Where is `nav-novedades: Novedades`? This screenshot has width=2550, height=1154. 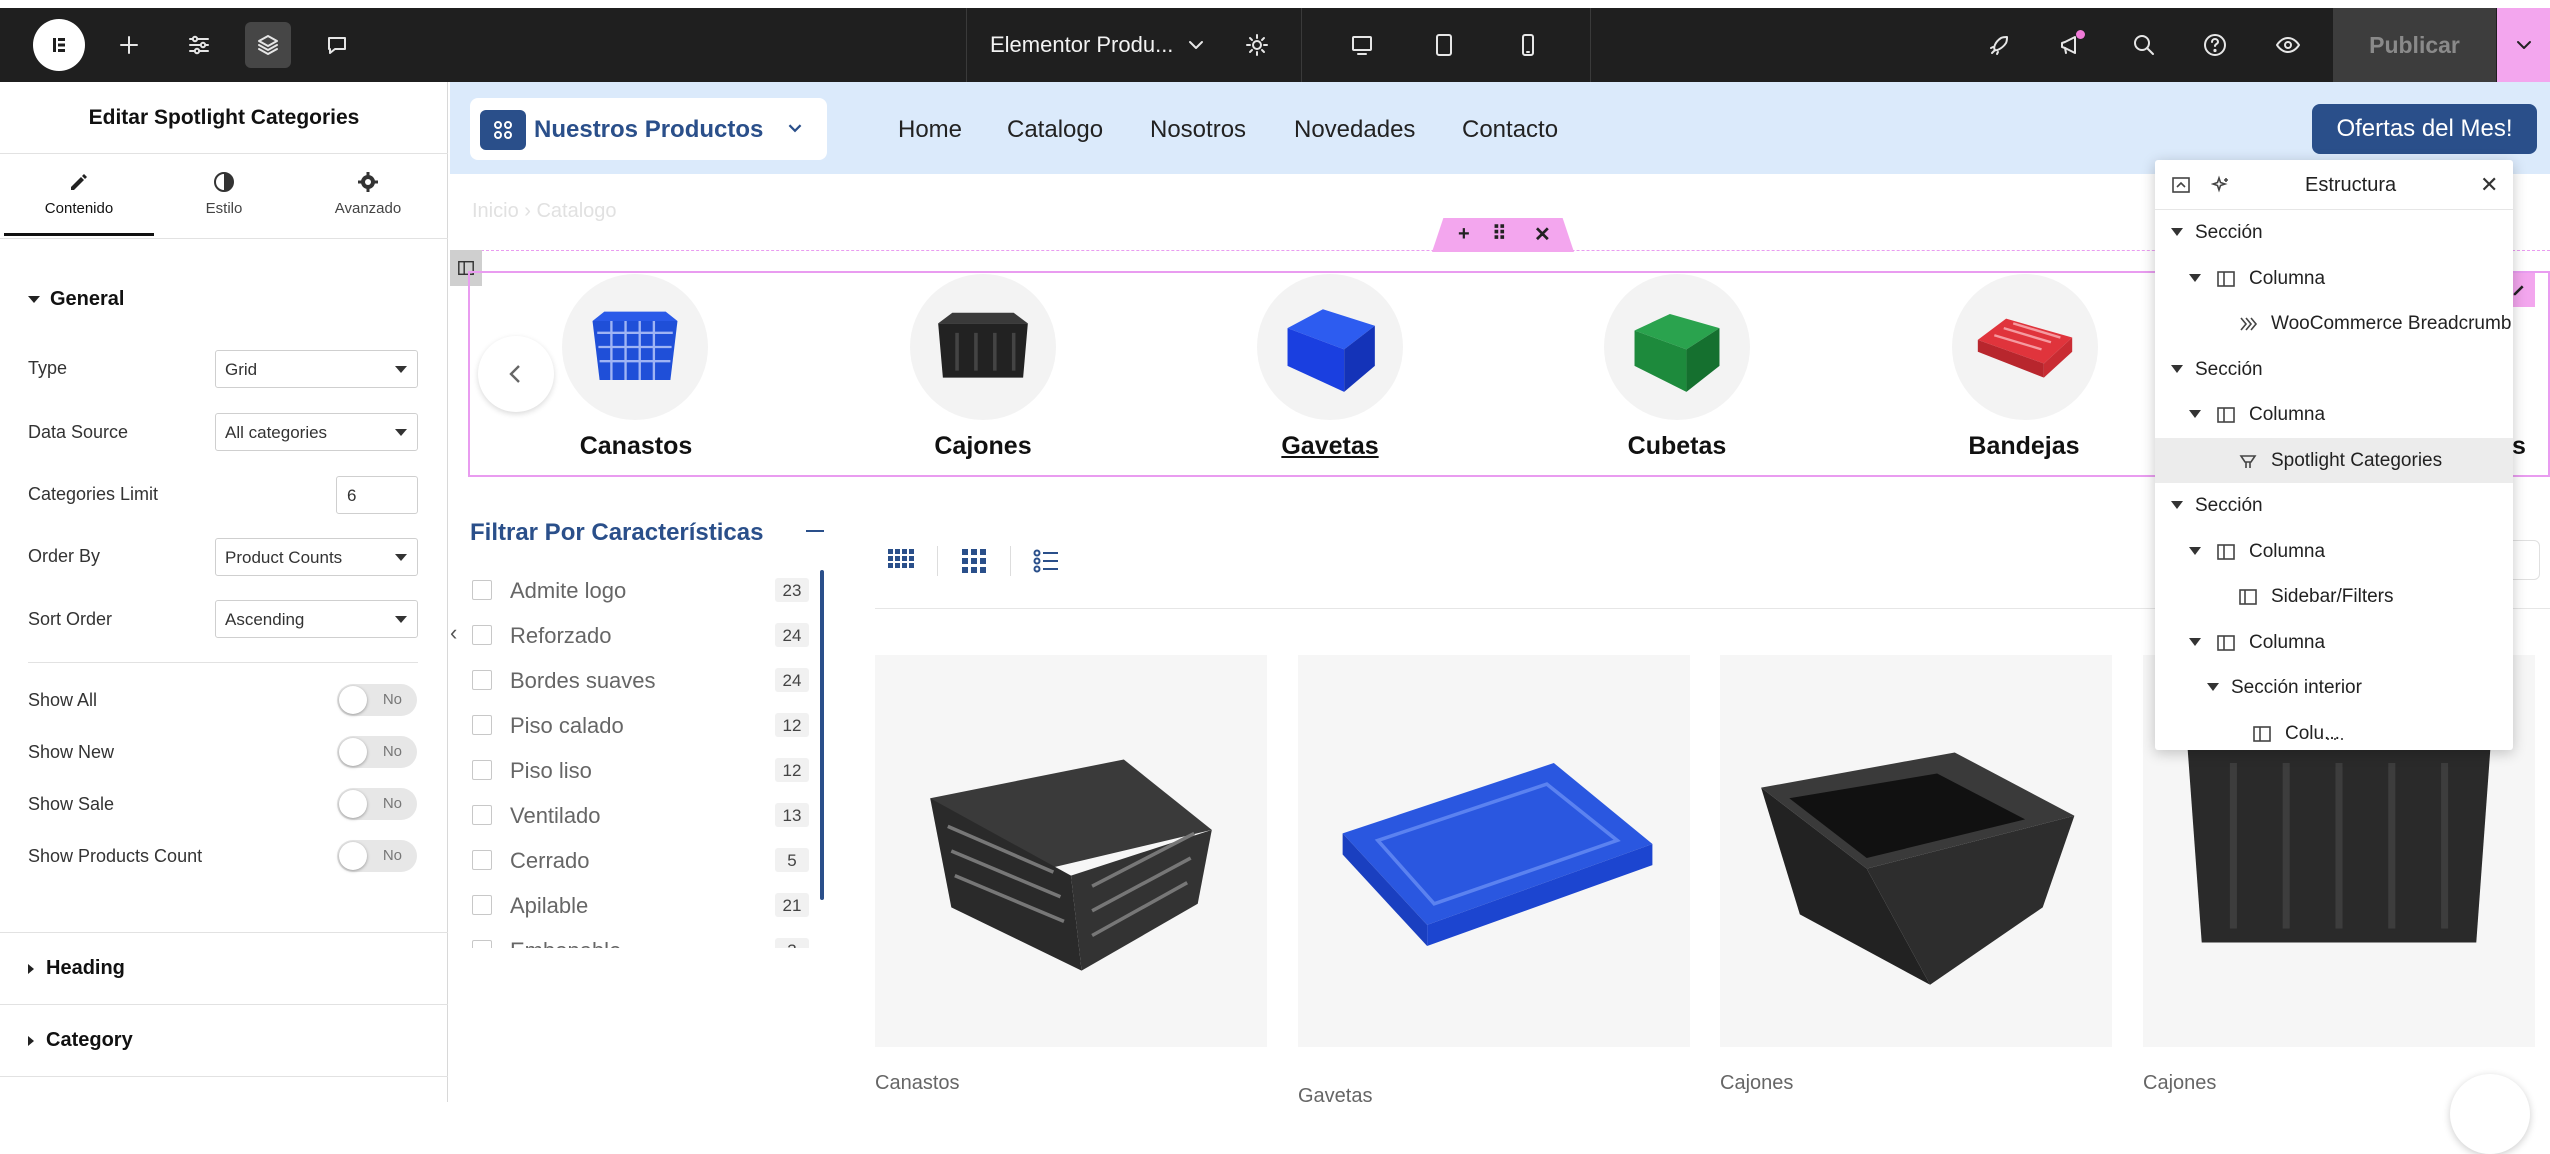 nav-novedades: Novedades is located at coordinates (1354, 130).